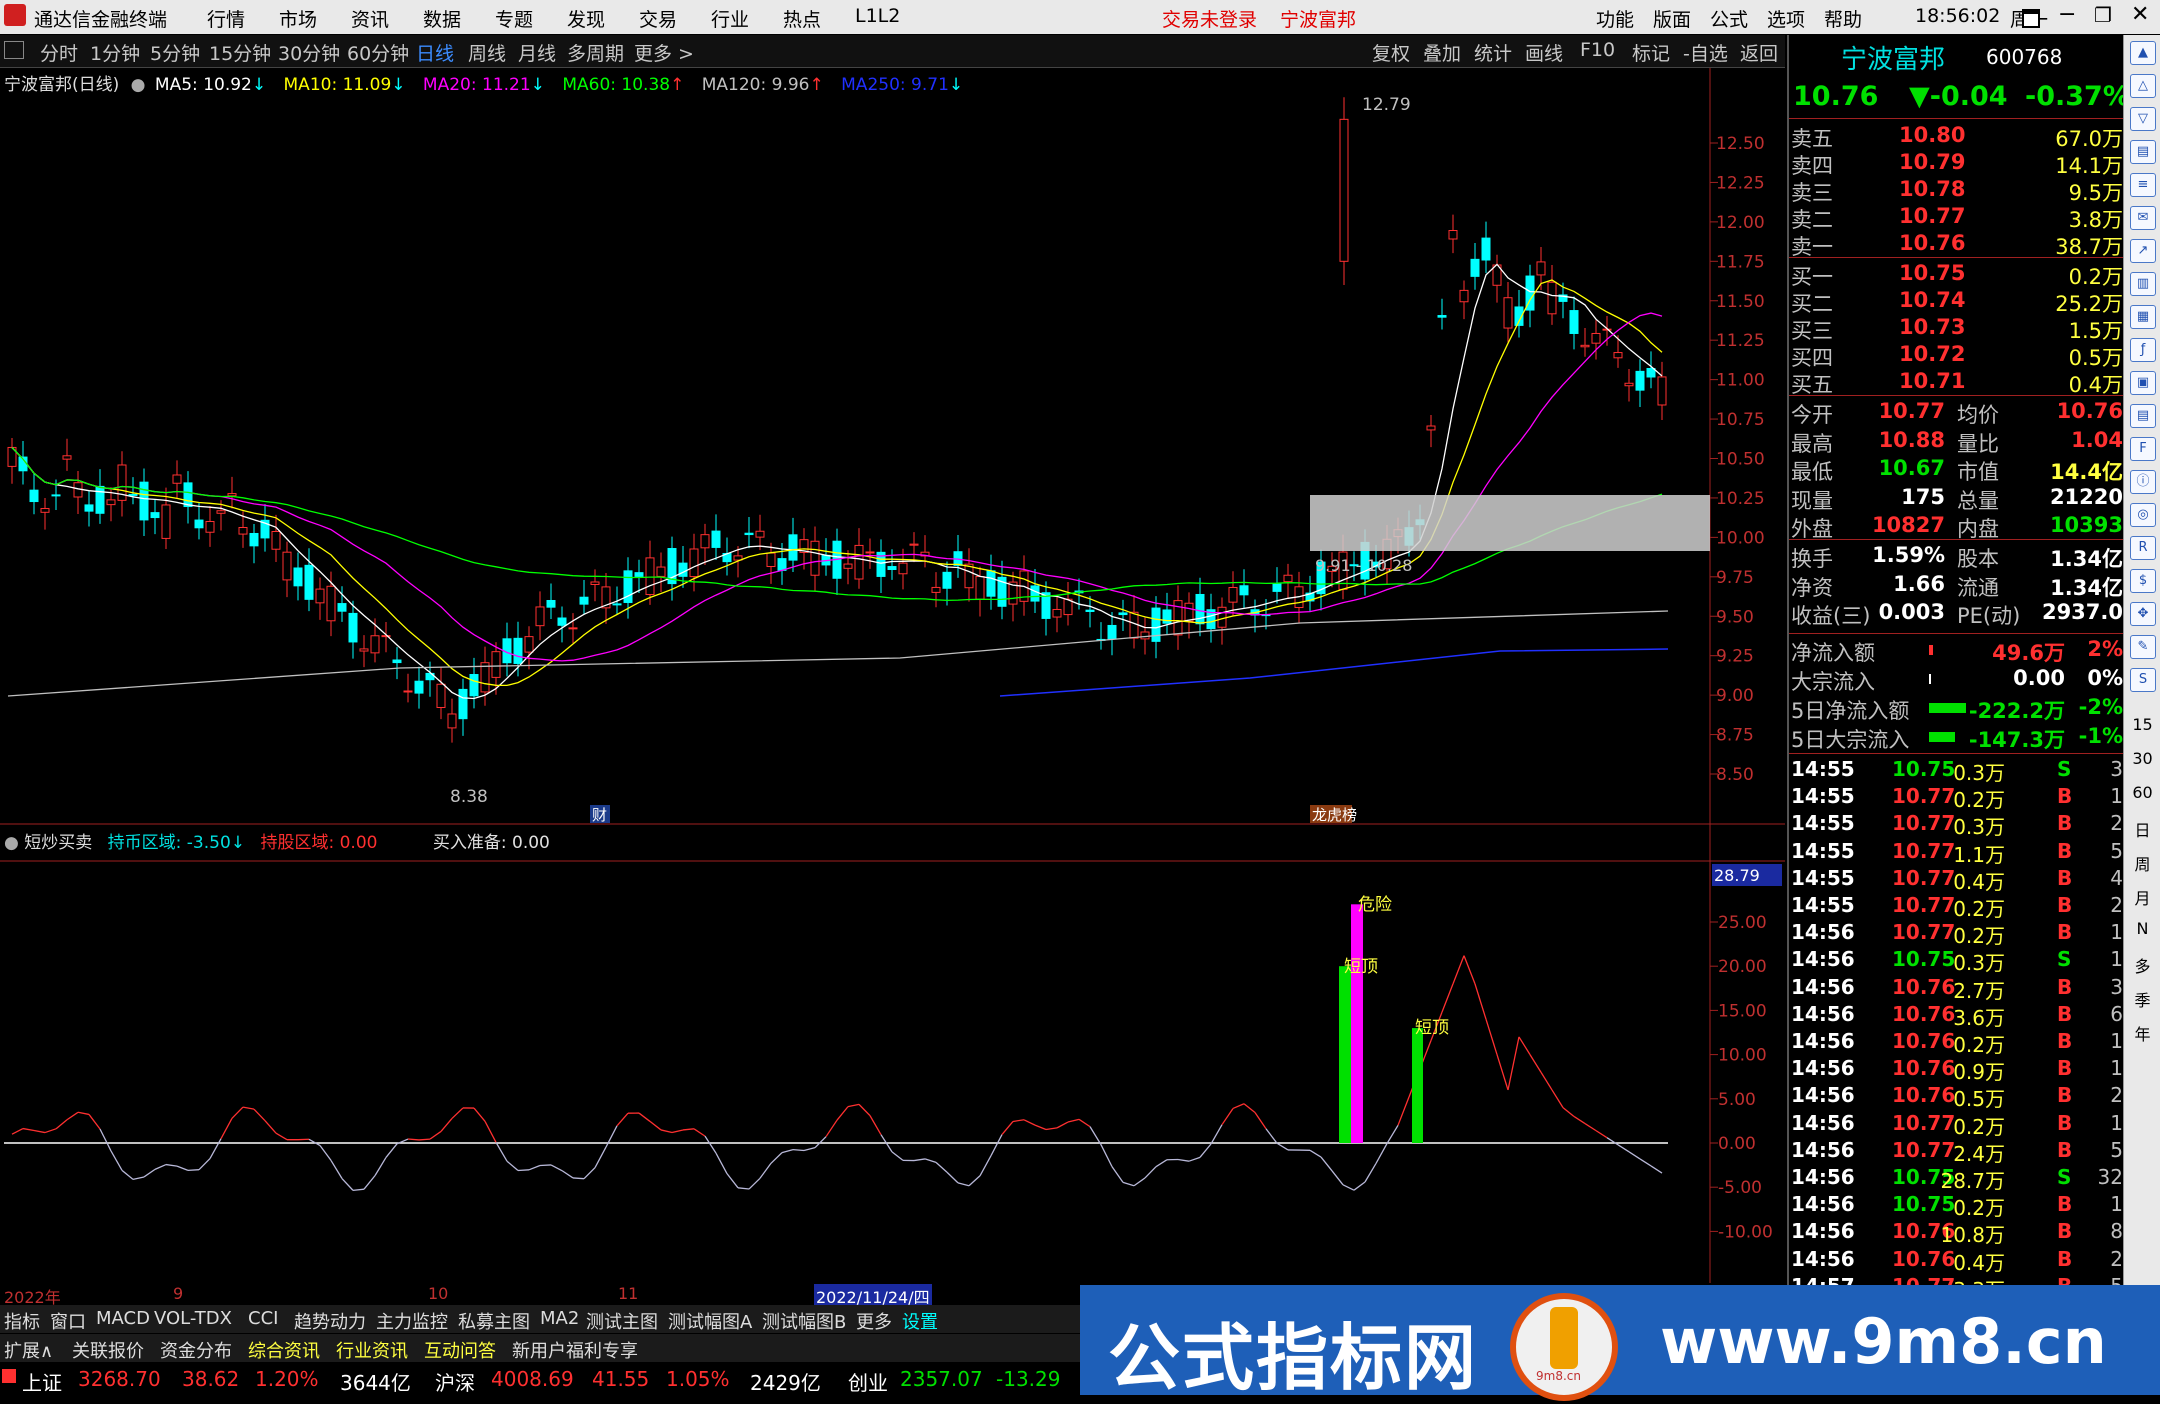  What do you see at coordinates (1651, 52) in the screenshot?
I see `tool-mark: 标记` at bounding box center [1651, 52].